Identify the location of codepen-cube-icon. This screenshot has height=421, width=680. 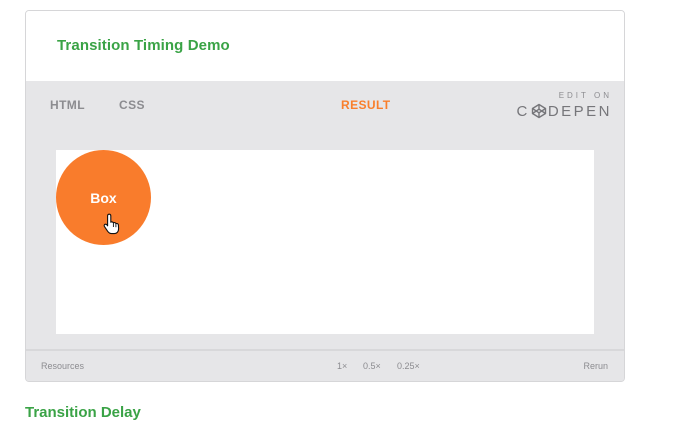
(539, 111).